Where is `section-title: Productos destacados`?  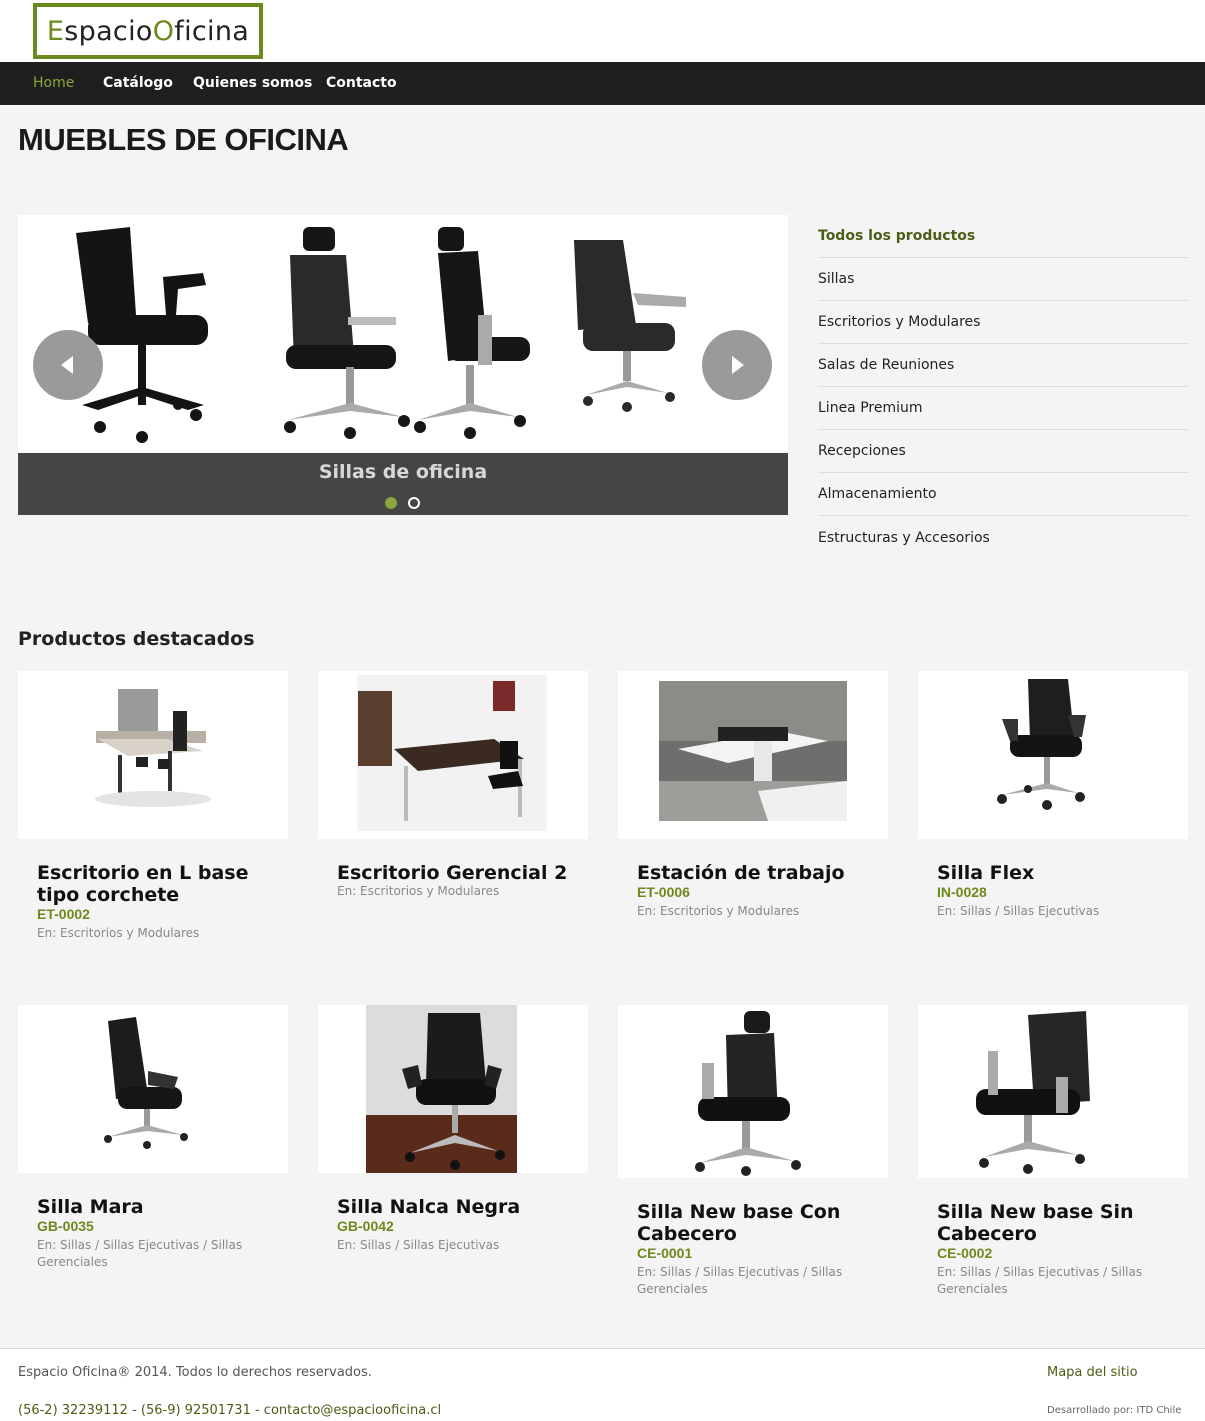
section-title: Productos destacados is located at coordinates (136, 639).